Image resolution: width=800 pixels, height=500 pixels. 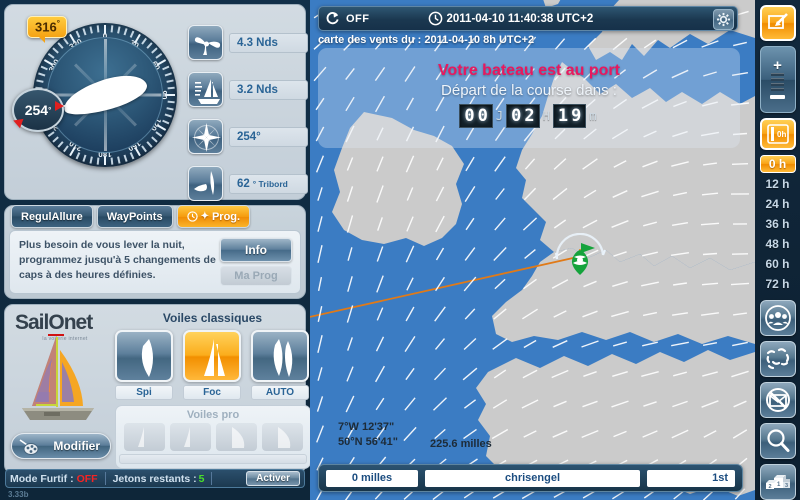 I want to click on ranking-podium-icon: 1 2 3, so click(x=777, y=482).